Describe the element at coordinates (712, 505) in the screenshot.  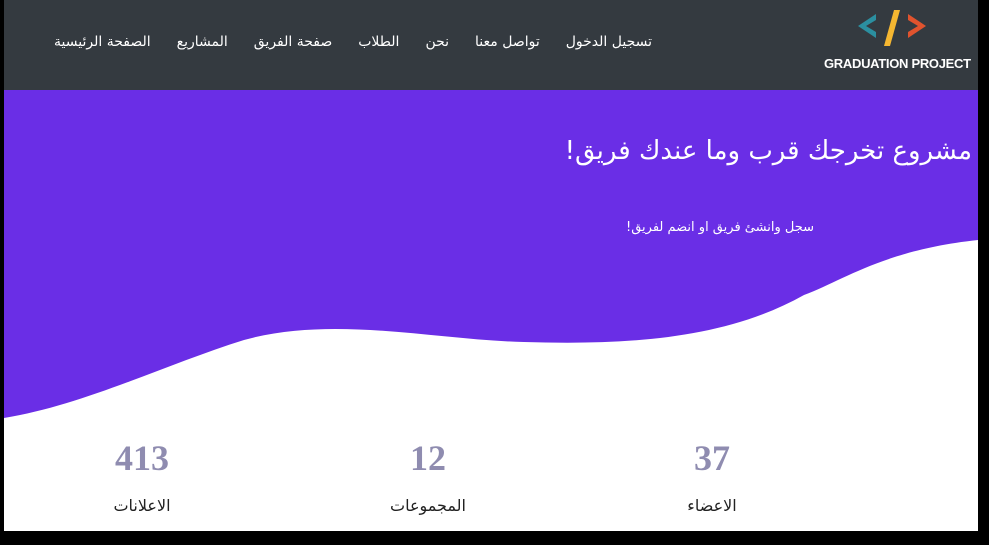
I see `stat-members-label: الاعضاء` at that location.